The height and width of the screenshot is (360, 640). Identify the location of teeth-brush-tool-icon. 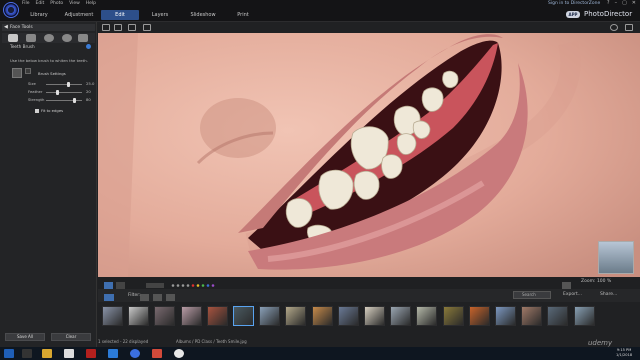
(13, 38).